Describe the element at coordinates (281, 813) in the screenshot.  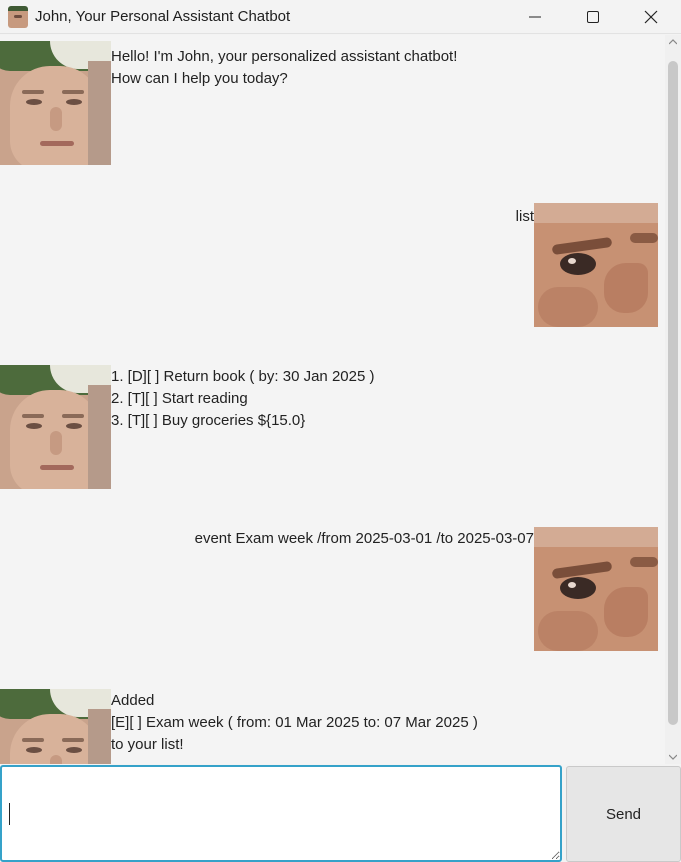
I see `message-input` at that location.